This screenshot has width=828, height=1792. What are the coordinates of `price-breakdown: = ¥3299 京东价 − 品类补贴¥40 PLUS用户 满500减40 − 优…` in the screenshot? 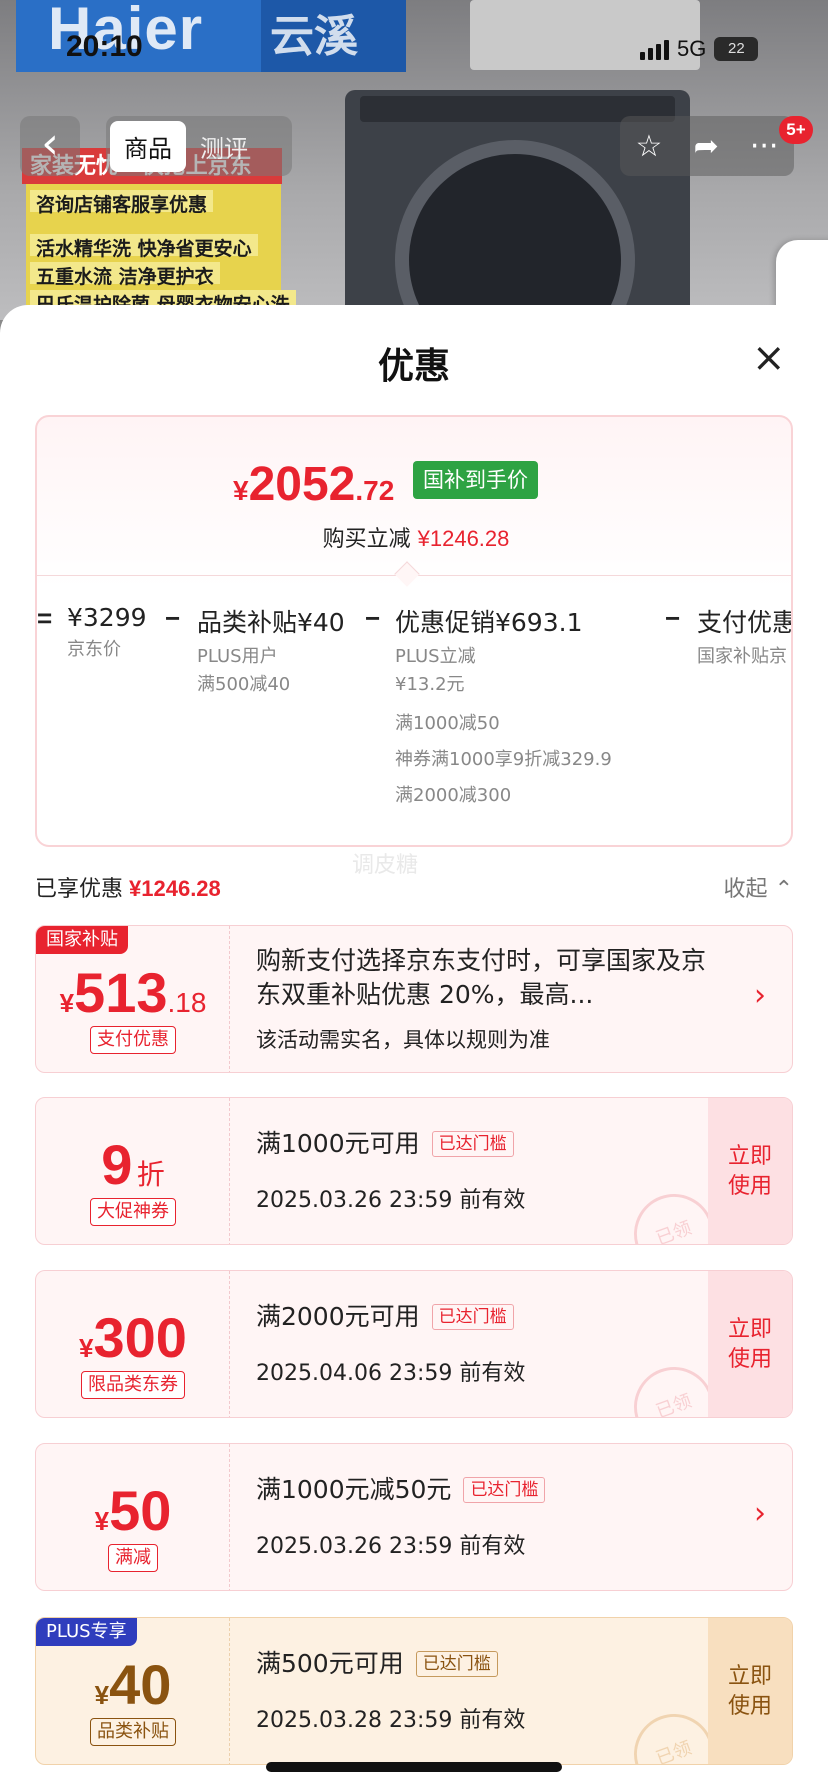 It's located at (415, 723).